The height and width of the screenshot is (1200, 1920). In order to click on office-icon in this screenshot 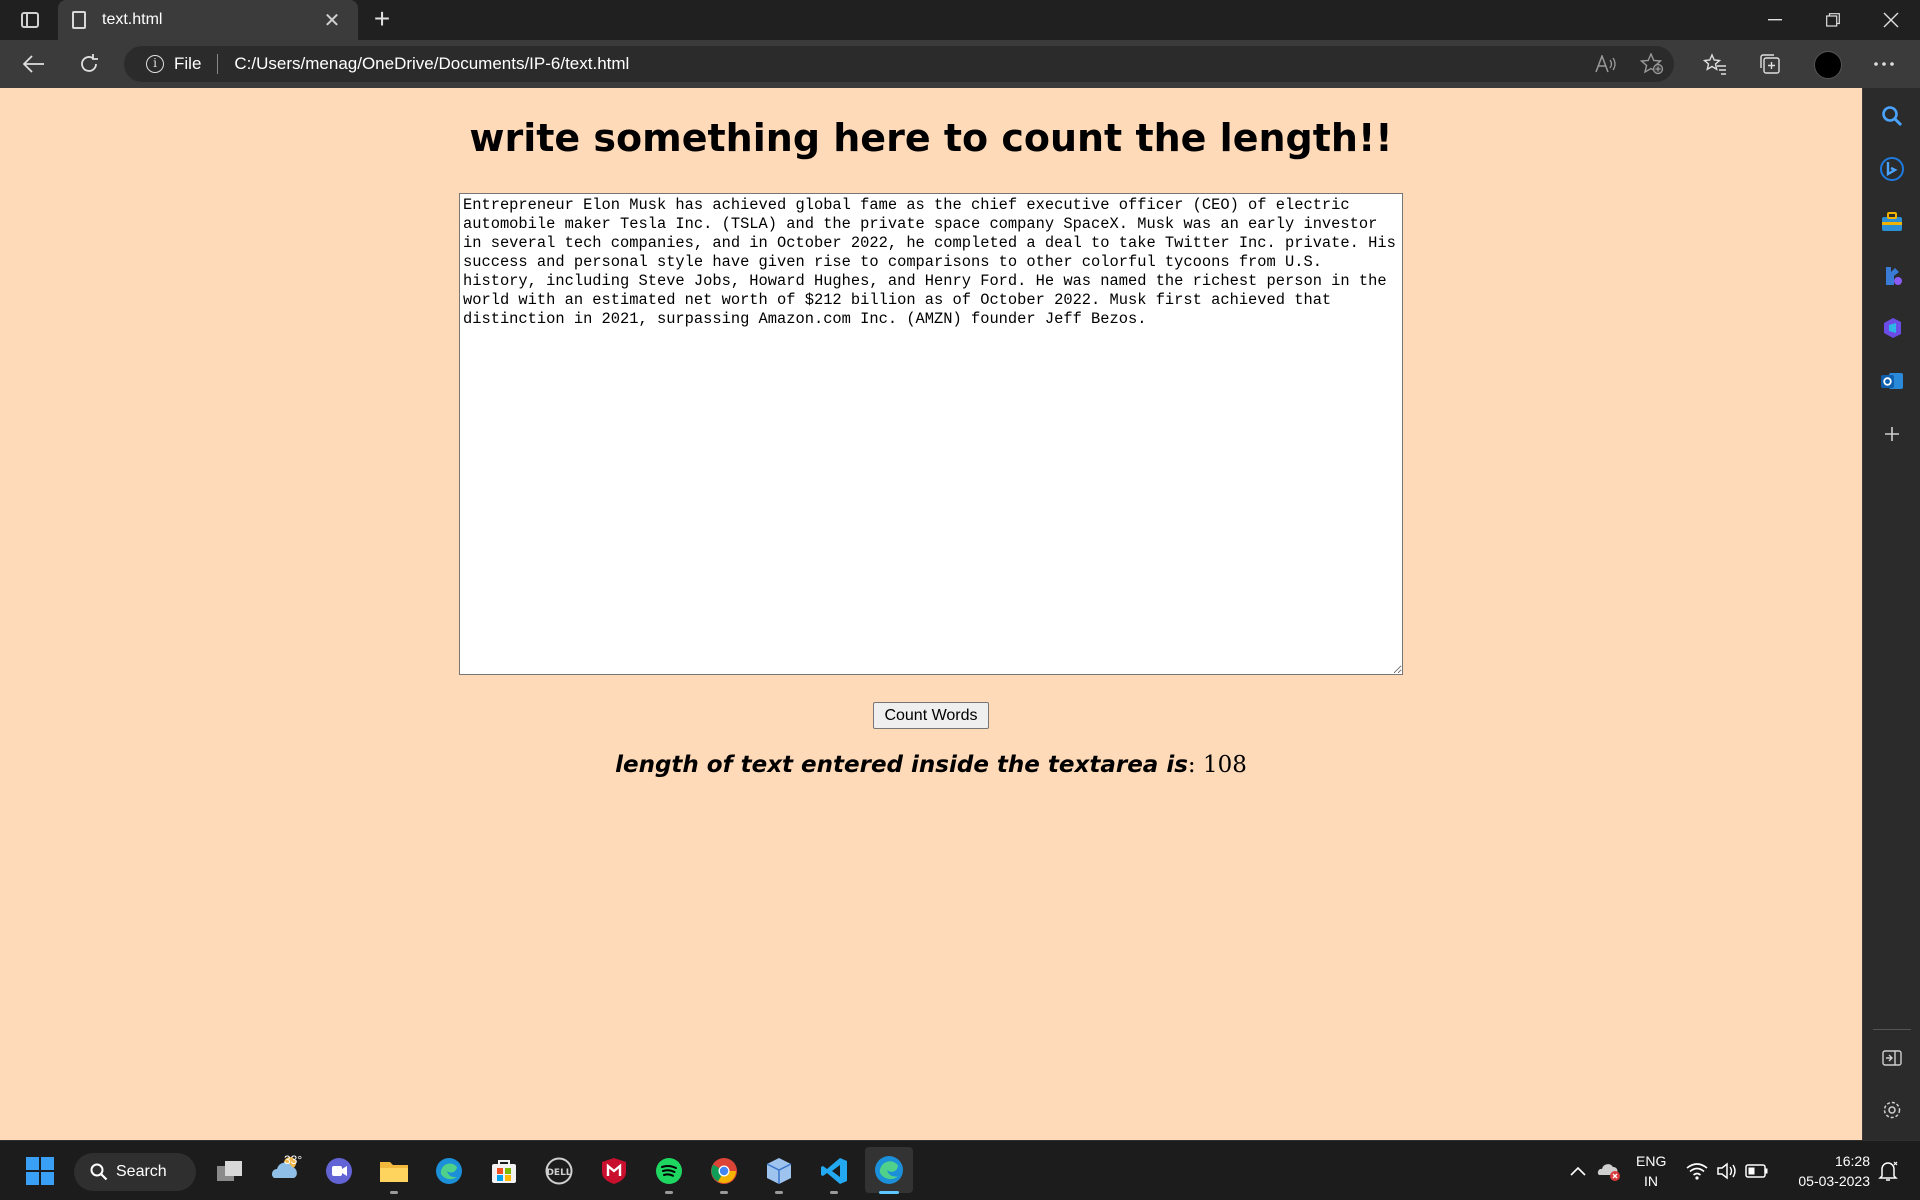, I will do `click(1892, 328)`.